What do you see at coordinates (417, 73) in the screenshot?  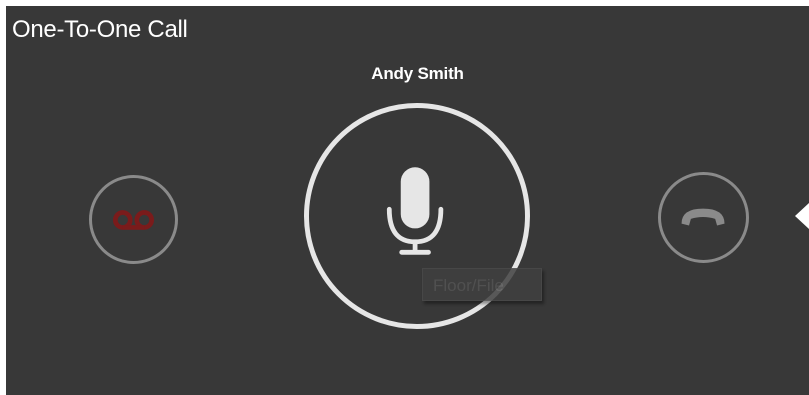 I see `caller-name: Andy Smith` at bounding box center [417, 73].